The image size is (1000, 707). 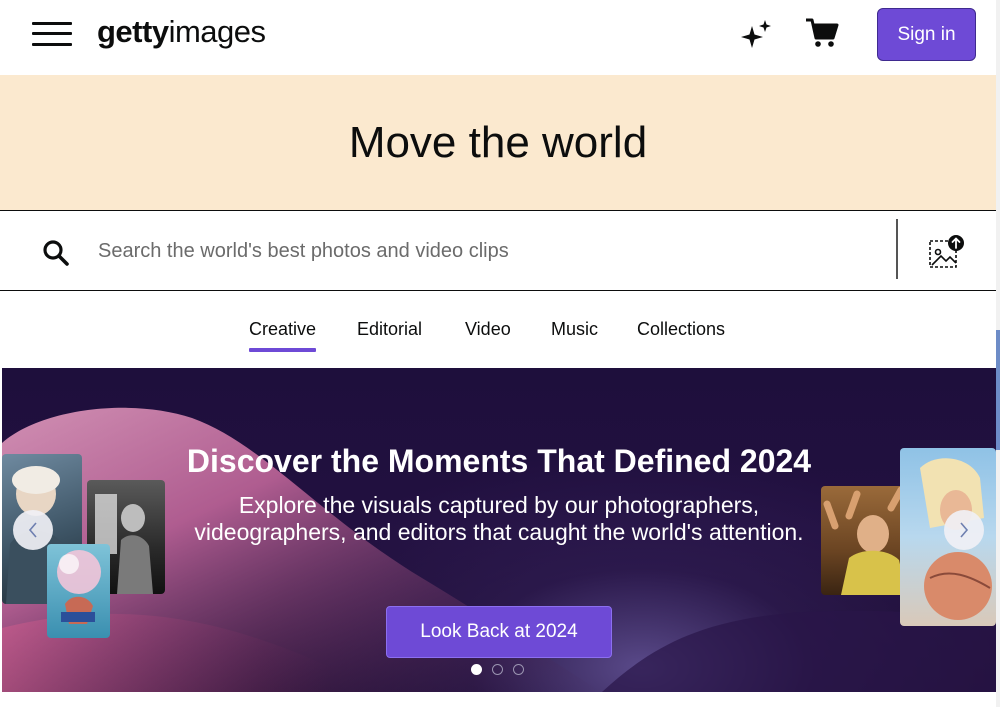 What do you see at coordinates (217, 31) in the screenshot?
I see `logo-light-text: images` at bounding box center [217, 31].